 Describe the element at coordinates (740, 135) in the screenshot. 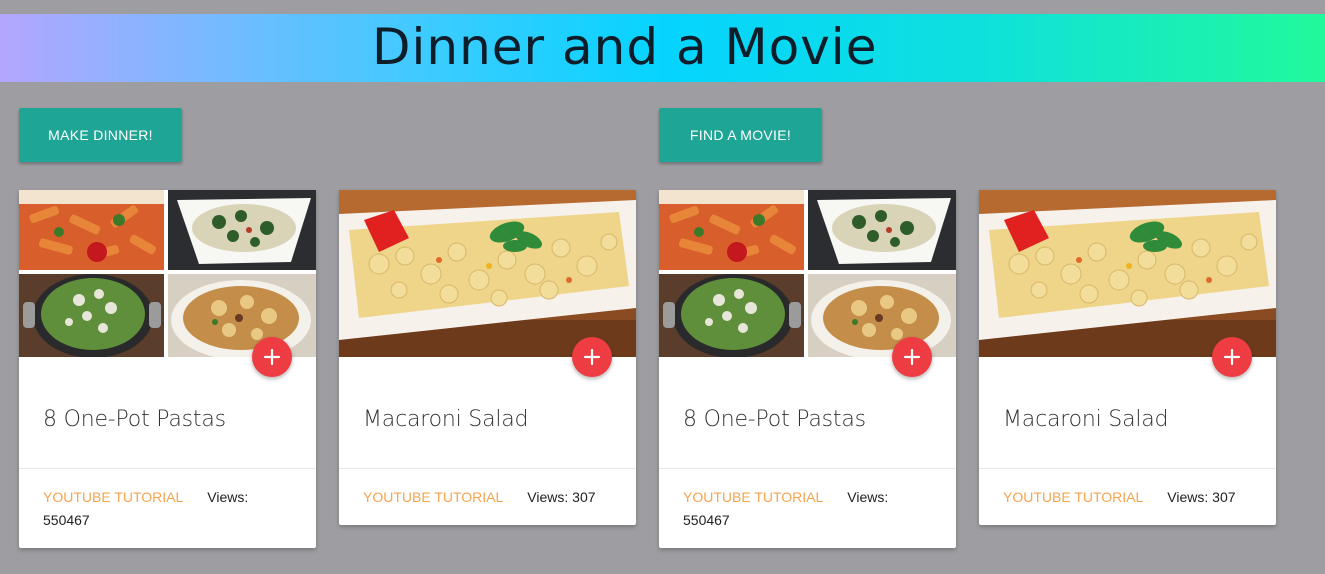

I see `find-movie-button: FIND A MOVIE!` at that location.